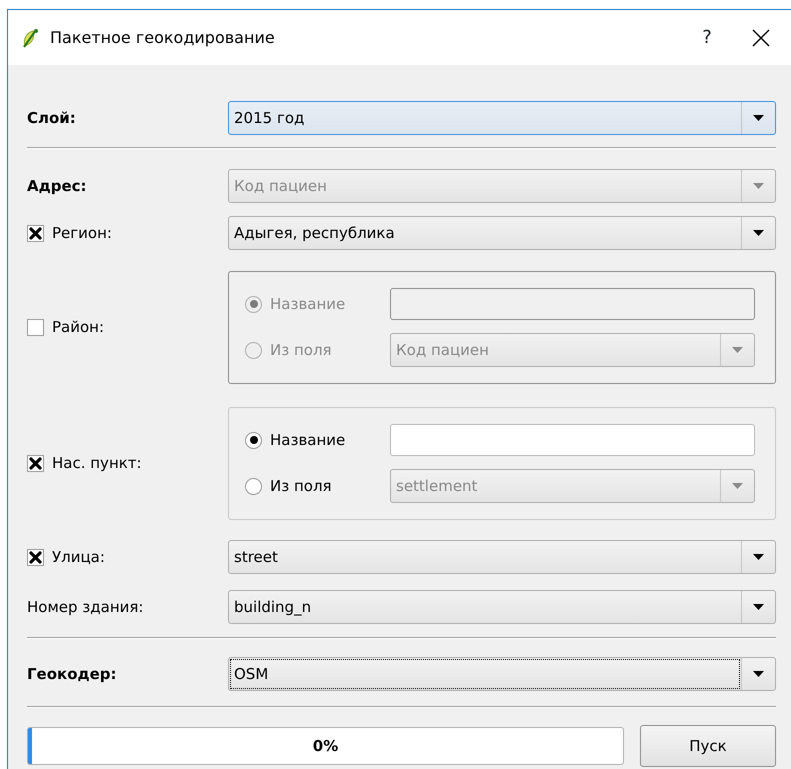 Image resolution: width=791 pixels, height=769 pixels. I want to click on help-button: ?, so click(707, 37).